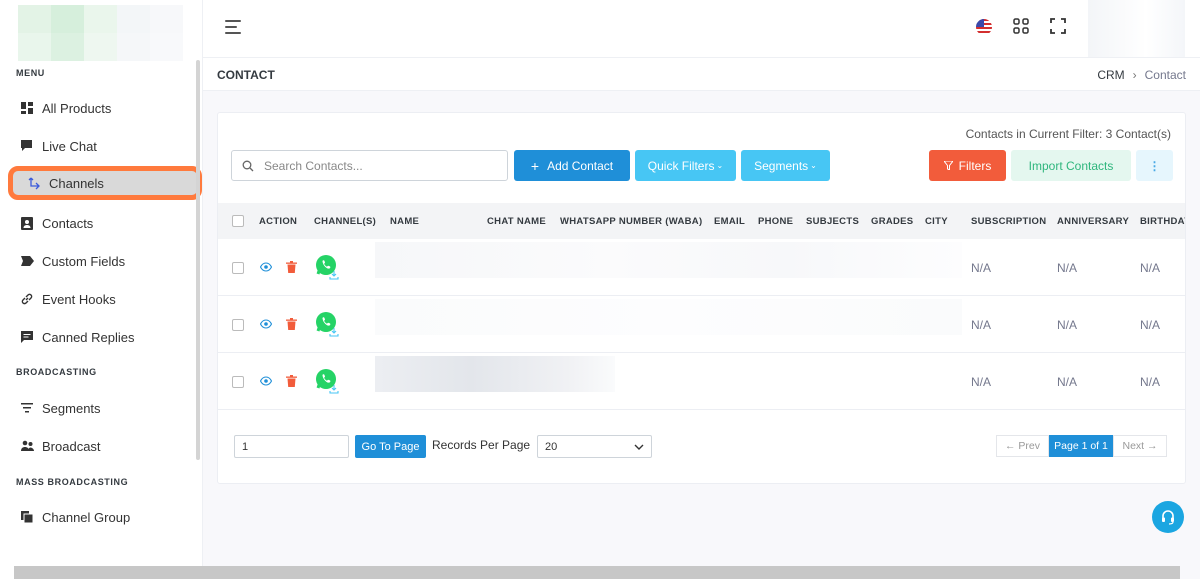 The image size is (1200, 579). Describe the element at coordinates (1162, 221) in the screenshot. I see `column-header: BIRTHDAY` at that location.